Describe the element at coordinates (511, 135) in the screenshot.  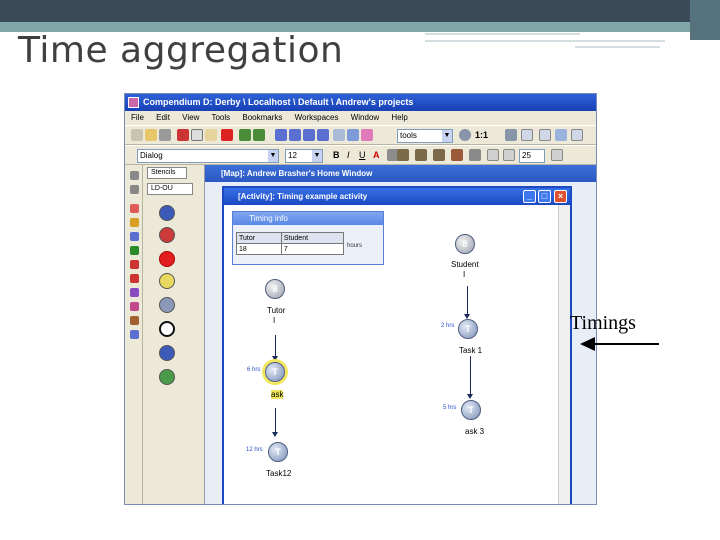
I see `zoom-fit-icon` at that location.